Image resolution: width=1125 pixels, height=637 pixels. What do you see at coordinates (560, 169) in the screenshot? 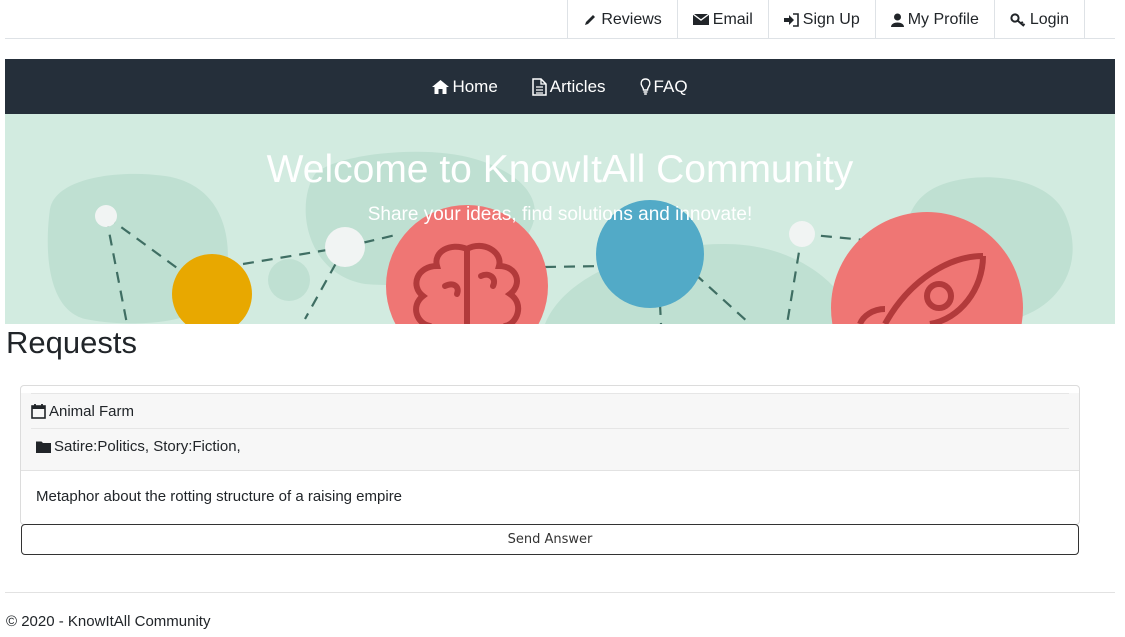
I see `banner-title: Welcome to KnowItAll Community` at bounding box center [560, 169].